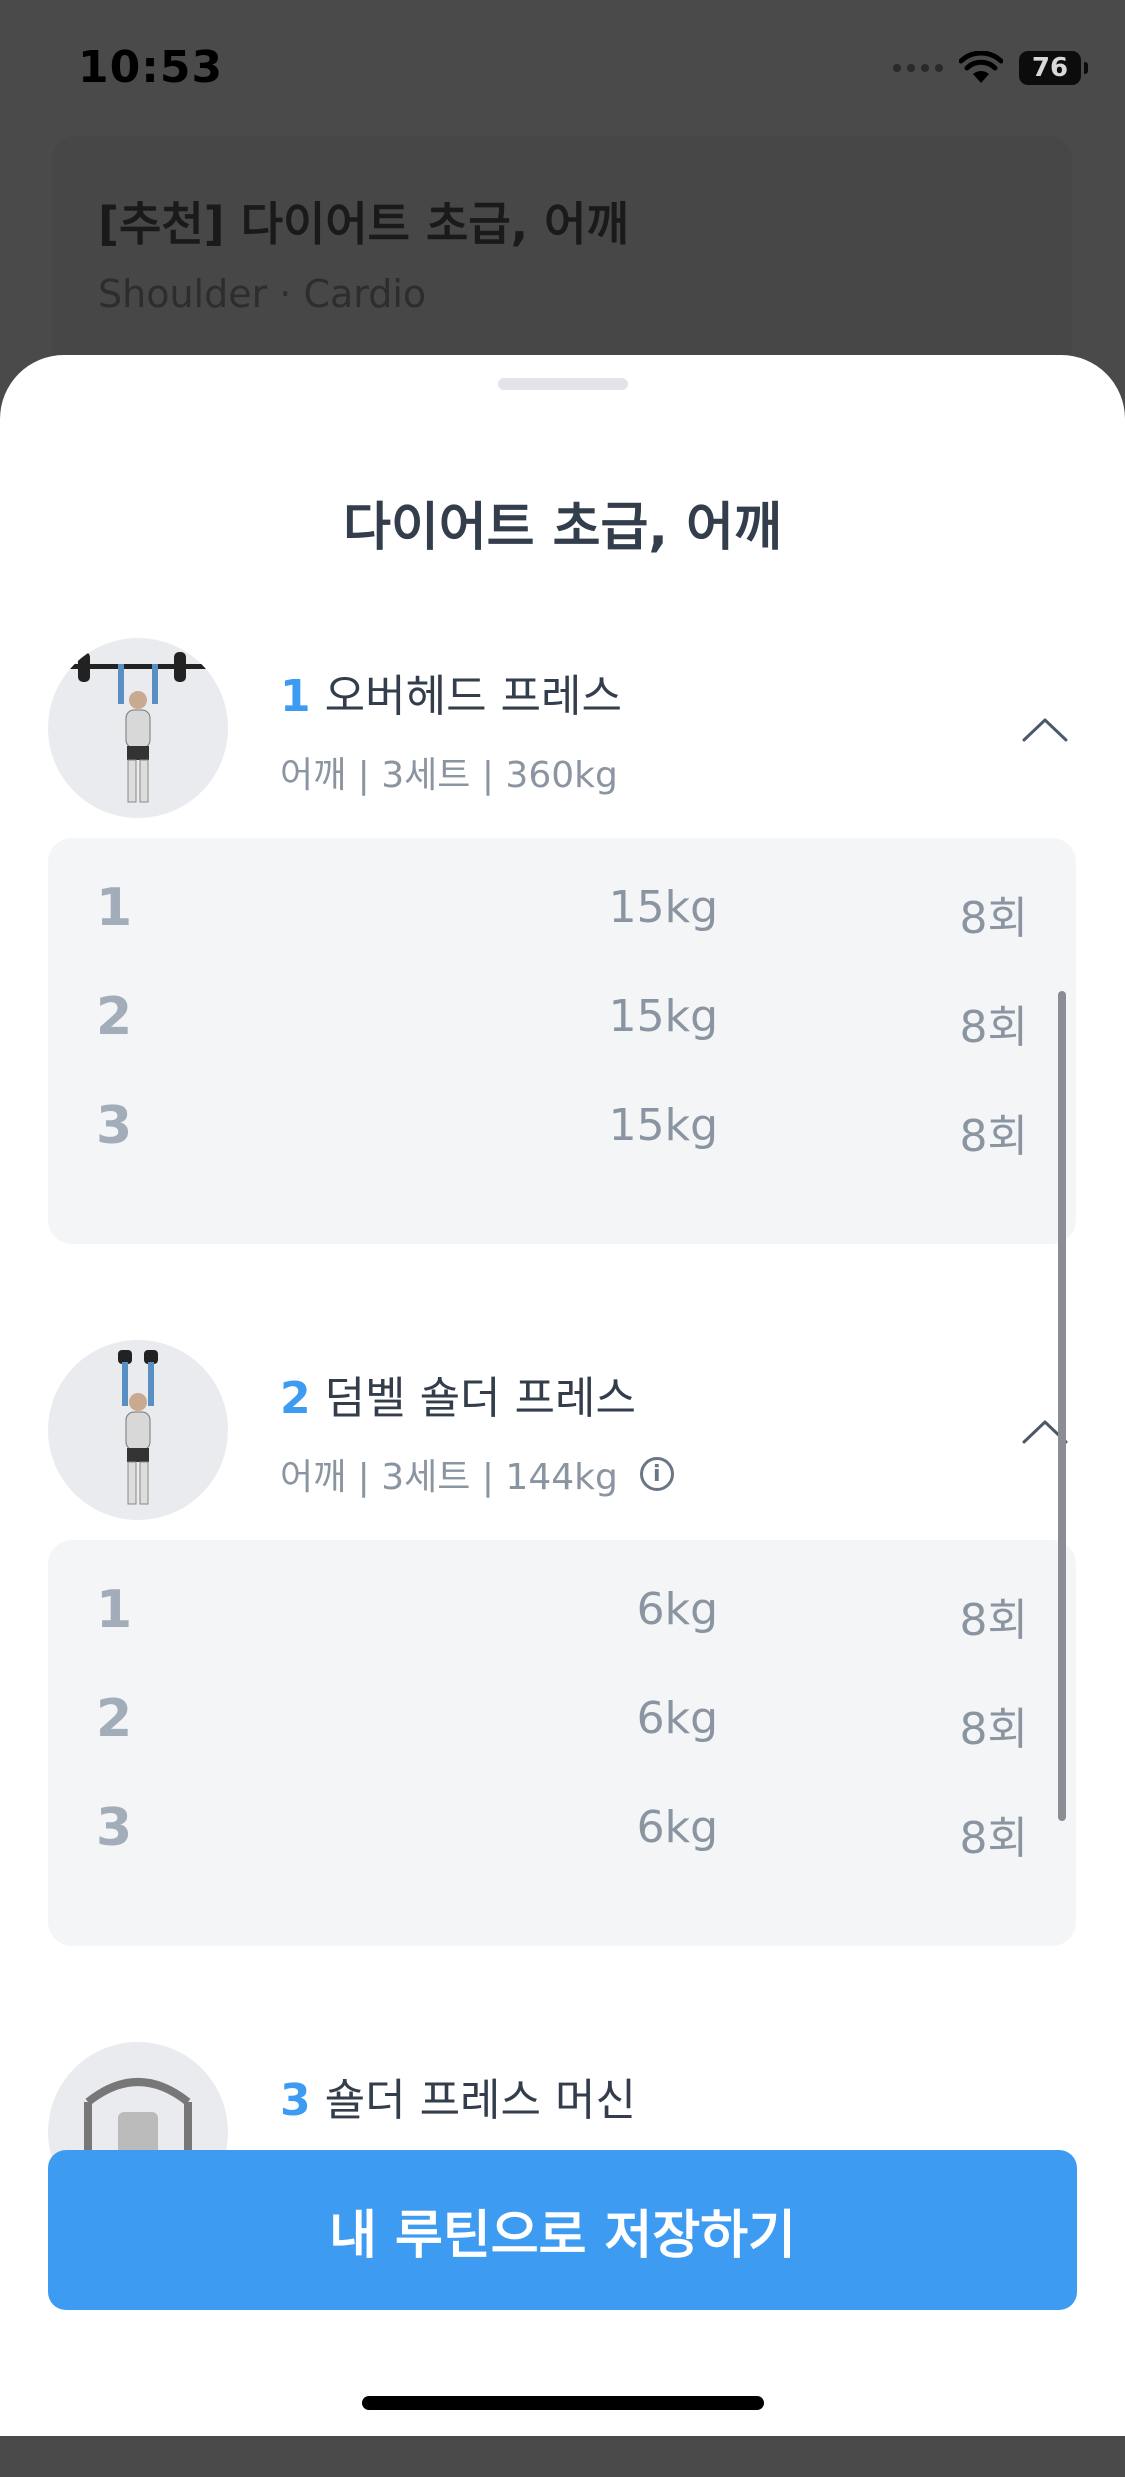 This screenshot has height=2477, width=1125. Describe the element at coordinates (563, 2403) in the screenshot. I see `home-indicator` at that location.